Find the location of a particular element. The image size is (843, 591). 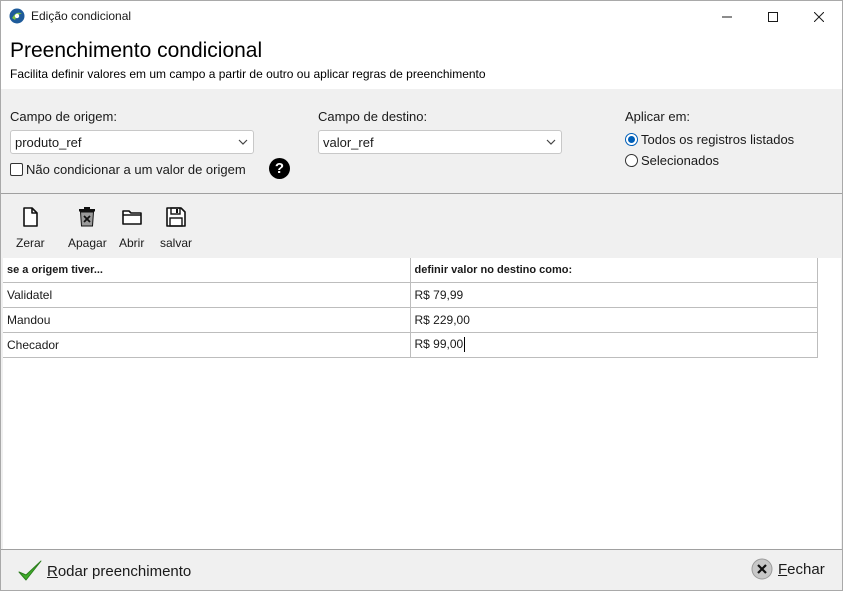

maximize-icon is located at coordinates (773, 16).